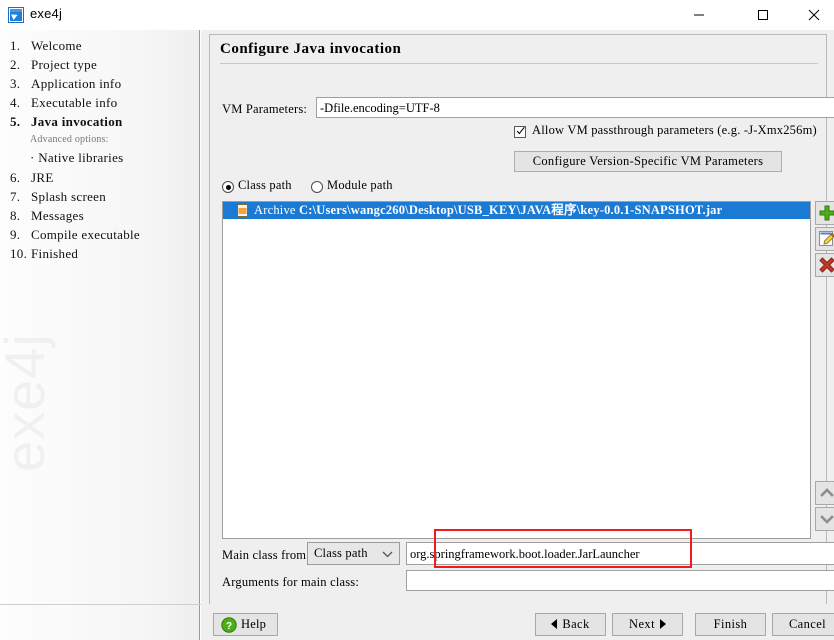 The width and height of the screenshot is (834, 640). I want to click on pencil-icon, so click(826, 238).